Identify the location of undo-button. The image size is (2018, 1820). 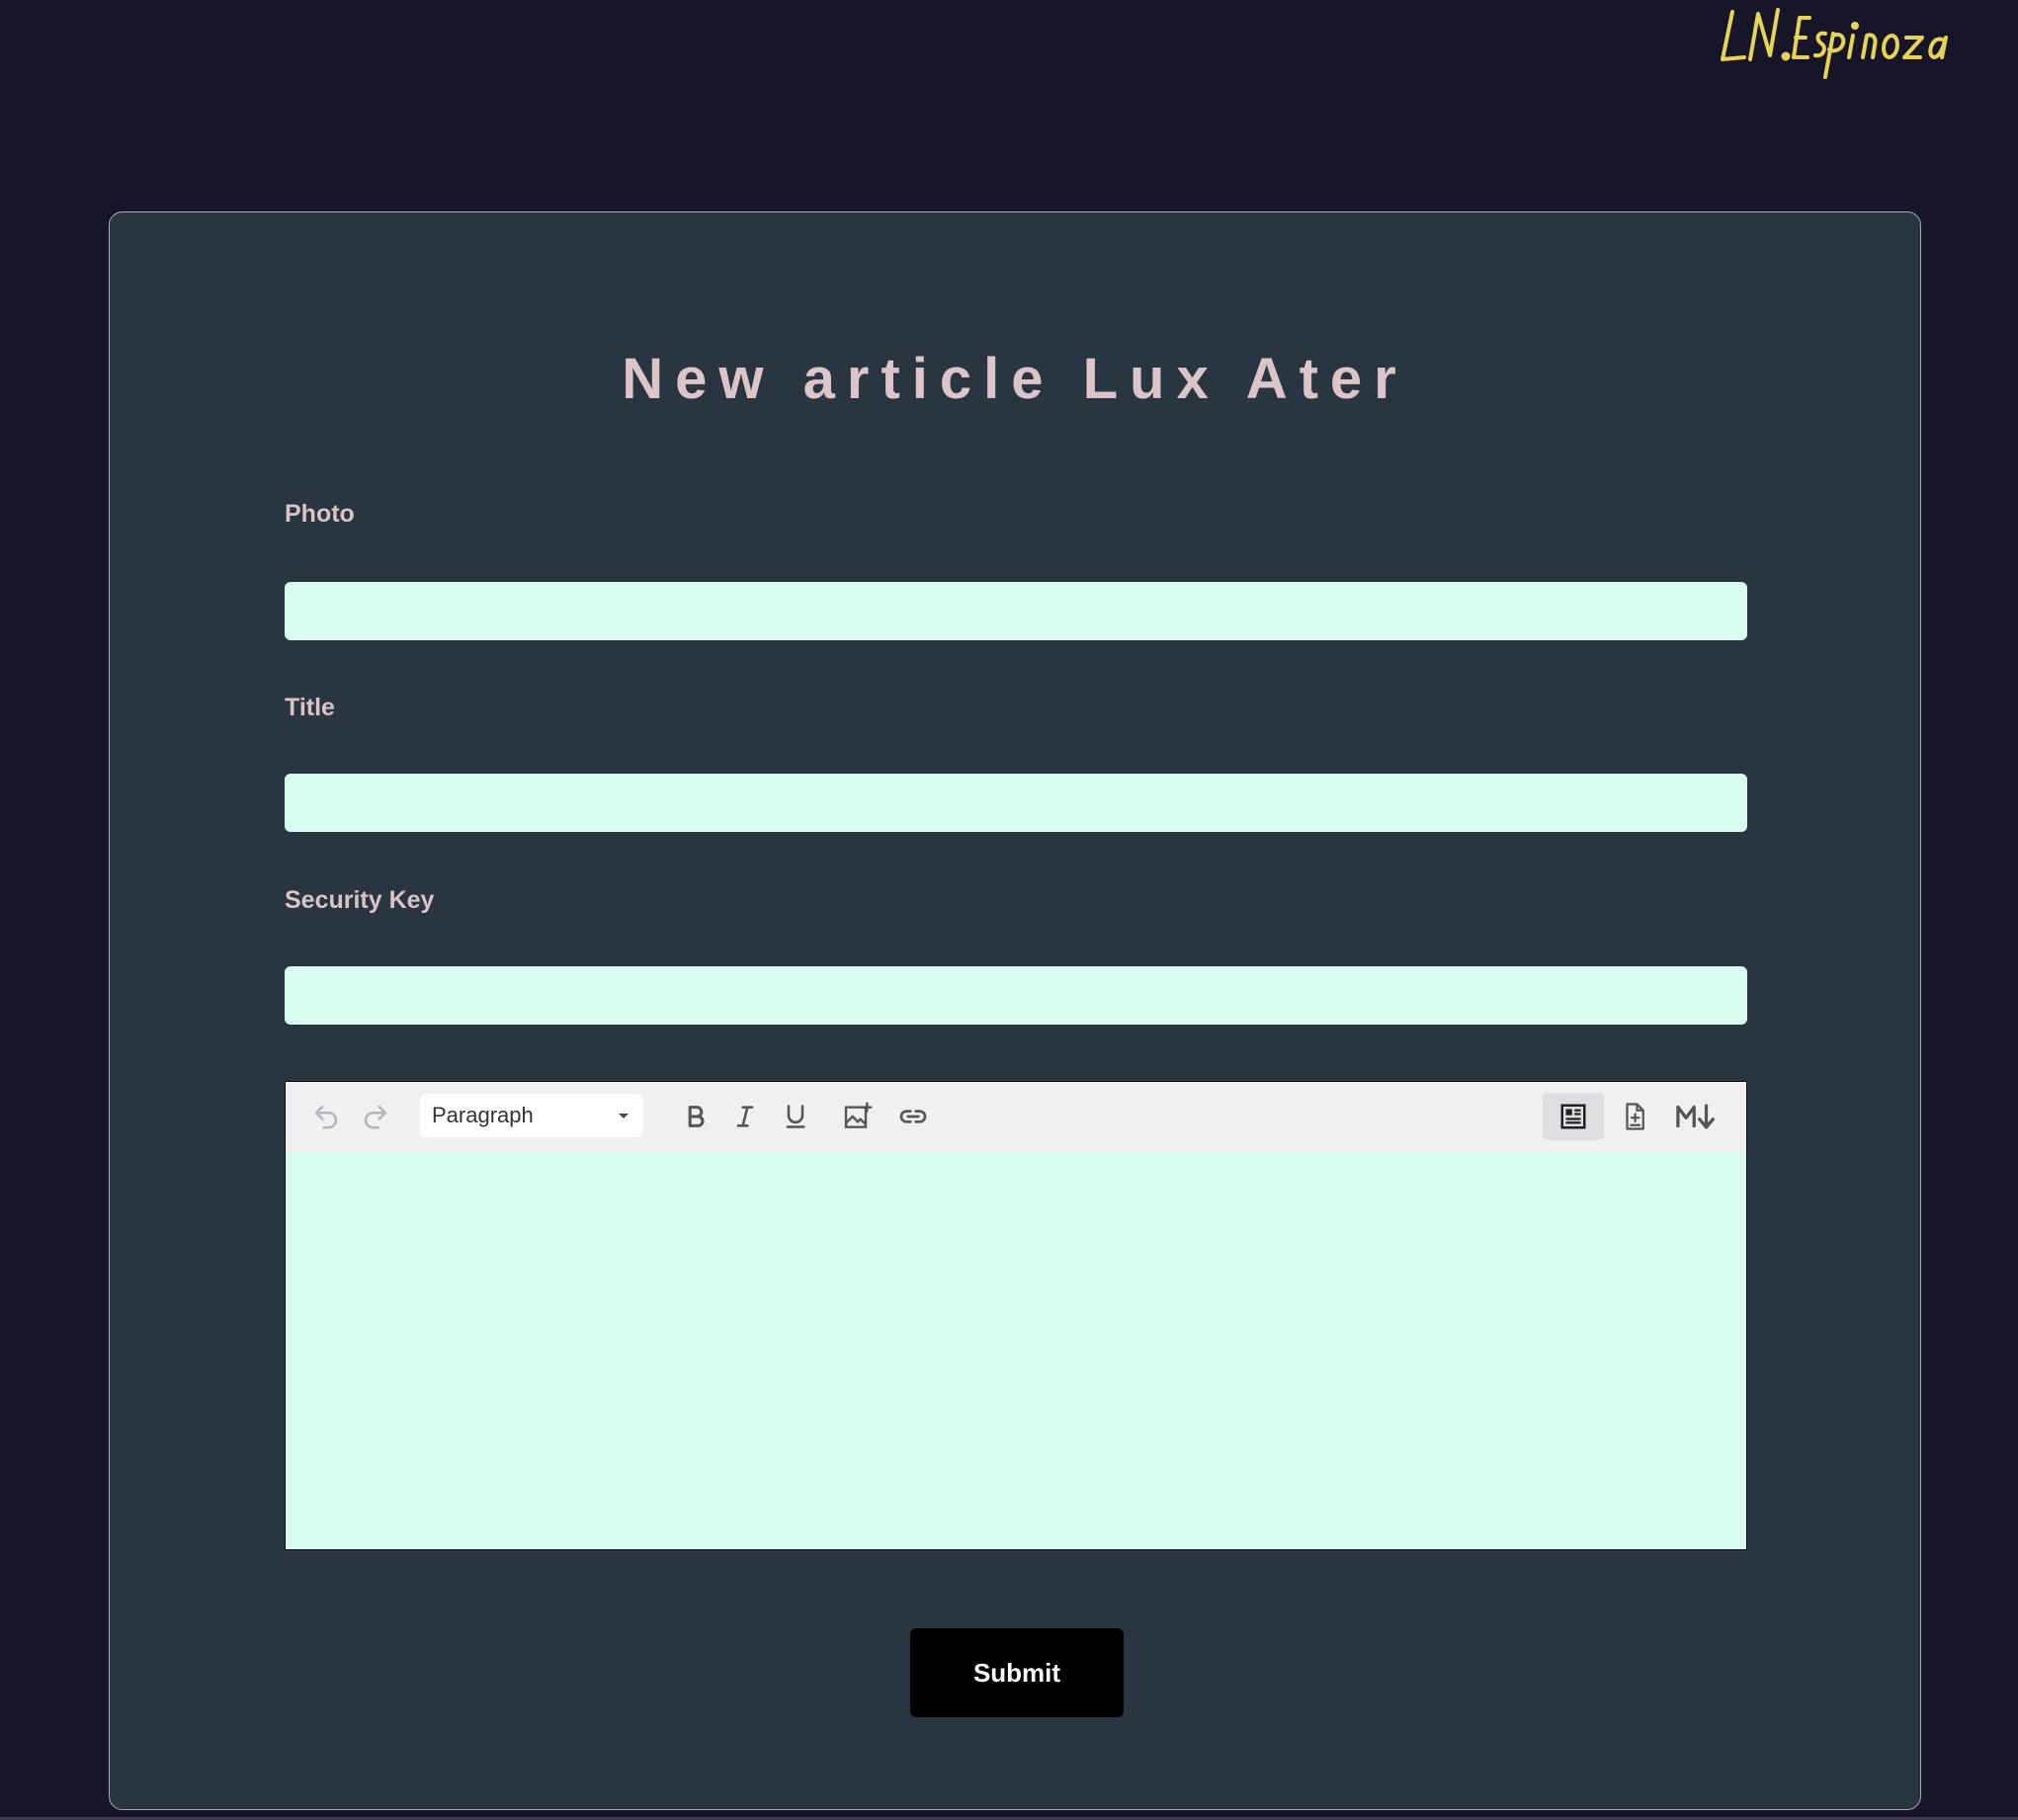
(326, 1116).